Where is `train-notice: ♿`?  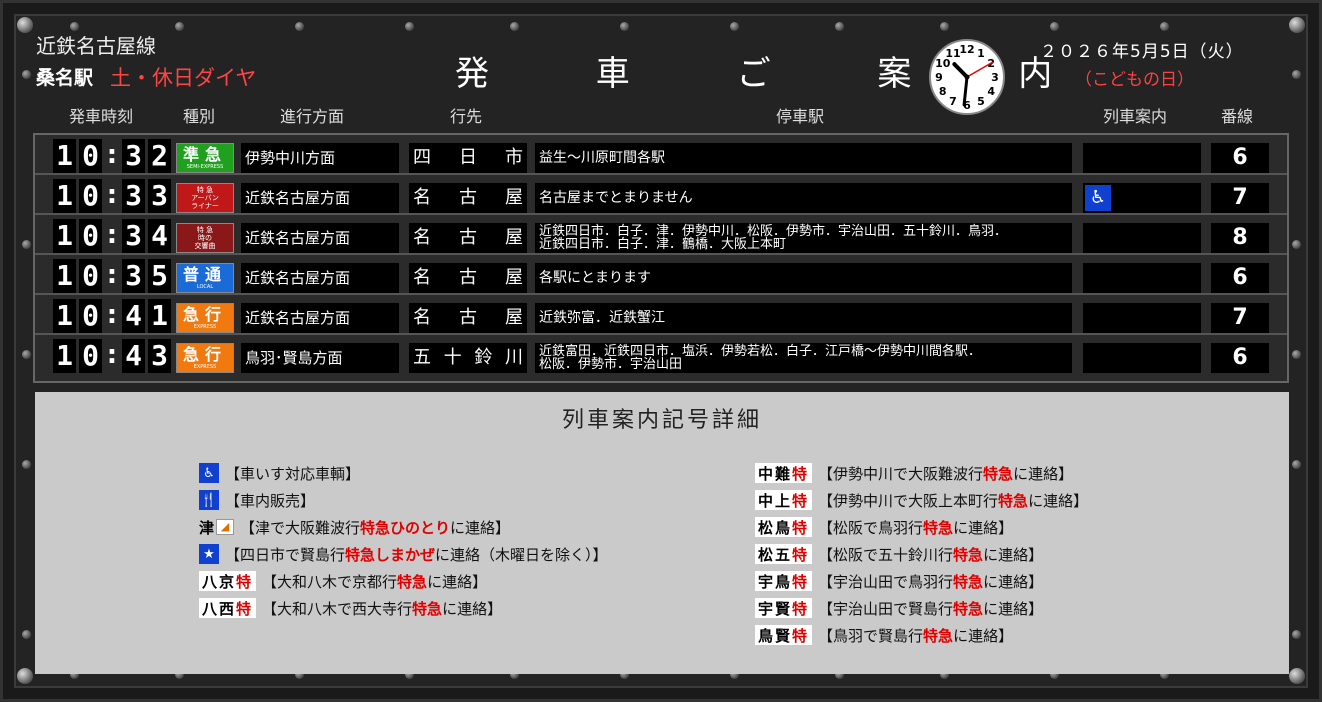
train-notice: ♿ is located at coordinates (1142, 198).